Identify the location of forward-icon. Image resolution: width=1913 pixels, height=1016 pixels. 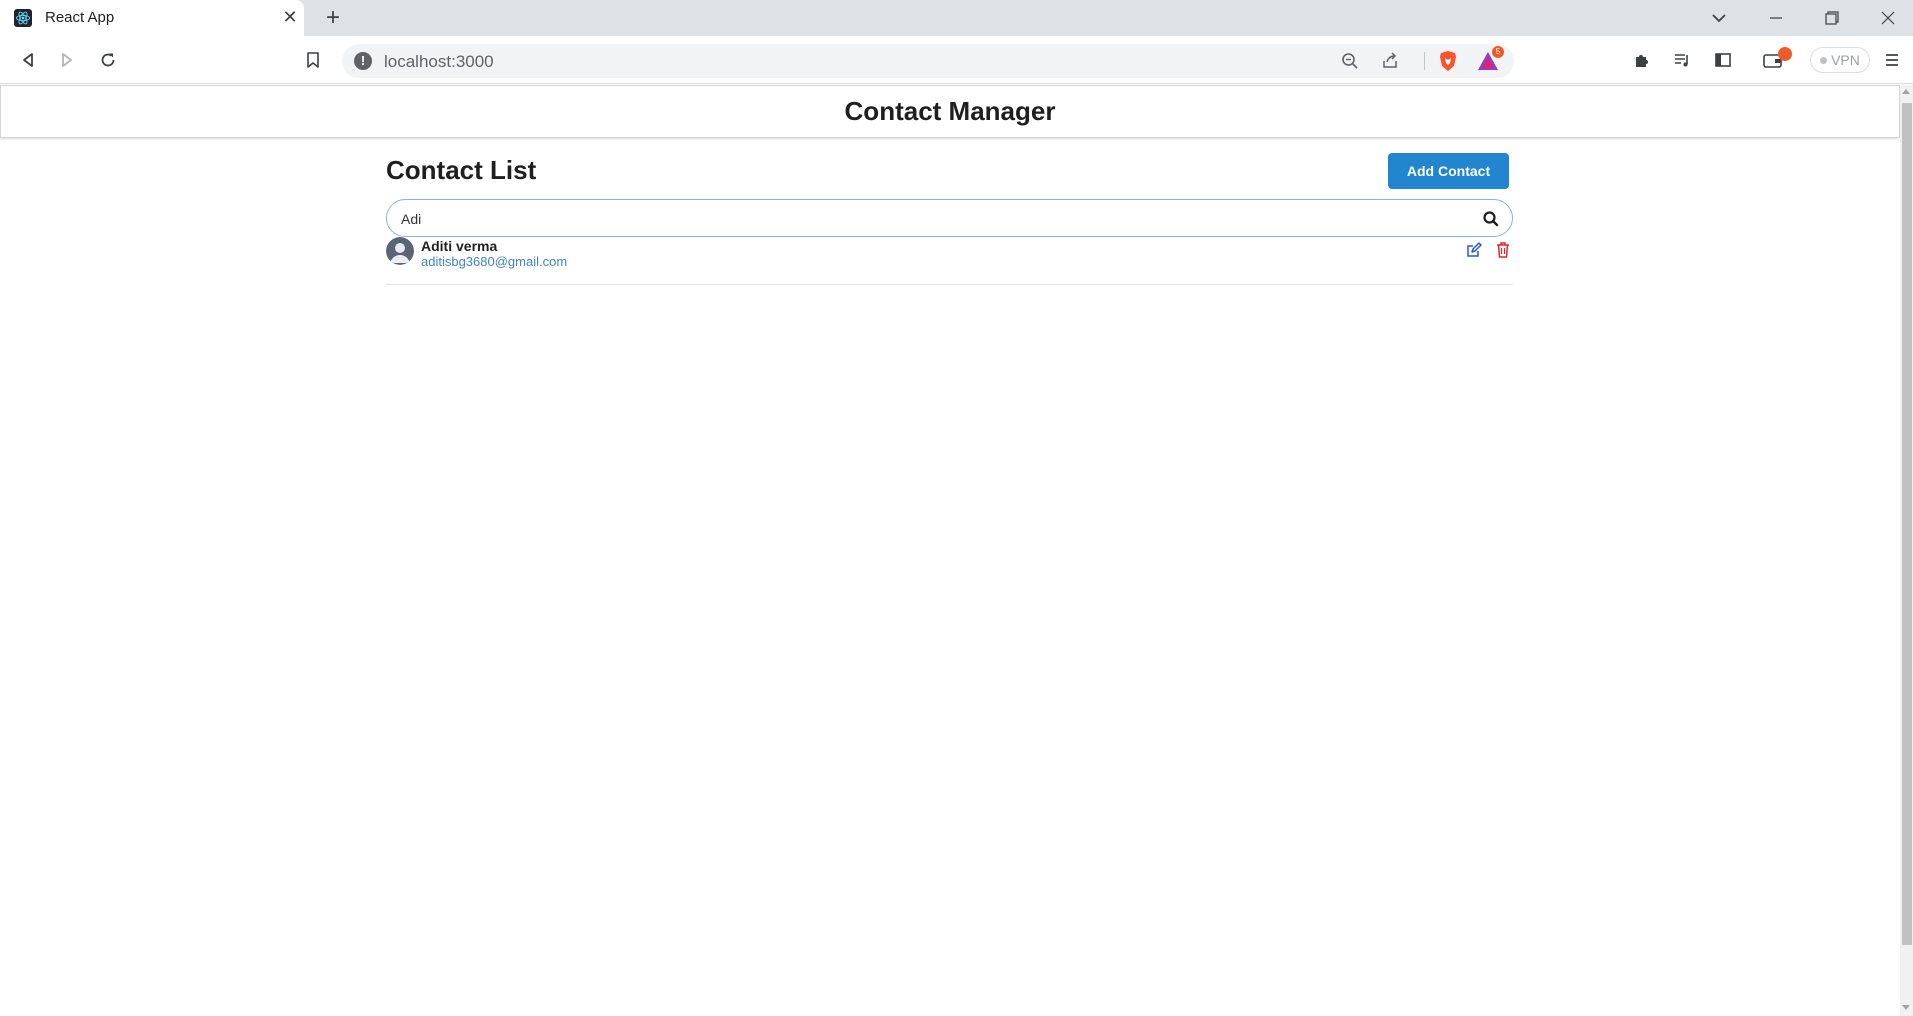
(67, 60).